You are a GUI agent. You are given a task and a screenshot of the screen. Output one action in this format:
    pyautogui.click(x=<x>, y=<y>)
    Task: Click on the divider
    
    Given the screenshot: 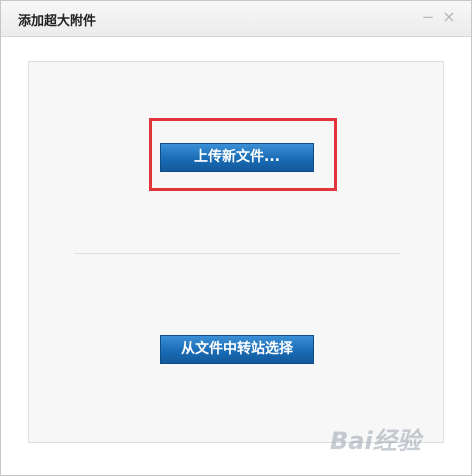 What is the action you would take?
    pyautogui.click(x=237, y=253)
    